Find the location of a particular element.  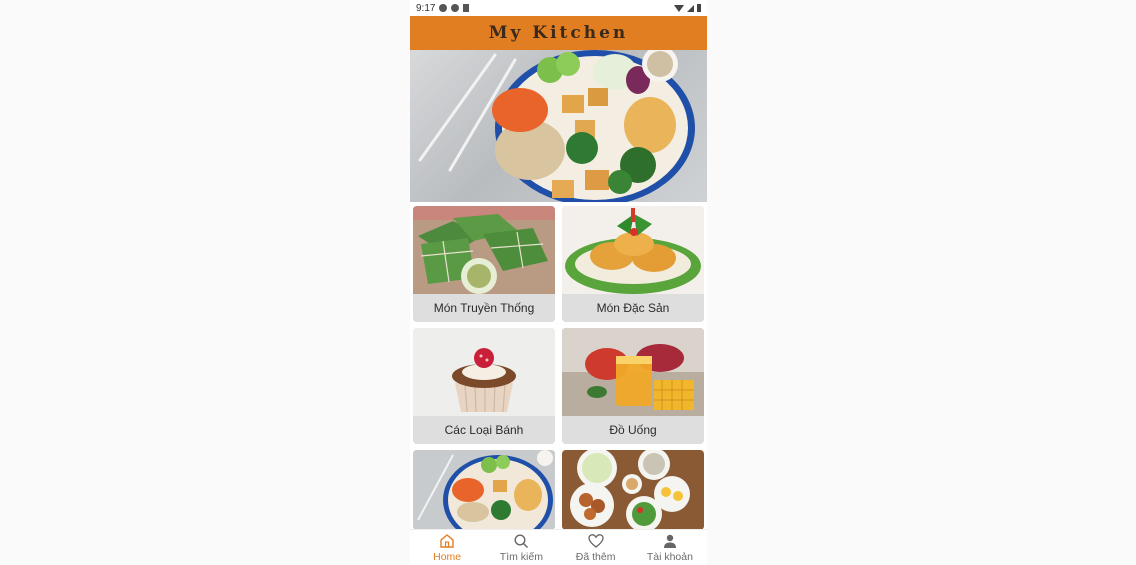

status-time: 9:17 is located at coordinates (426, 8).